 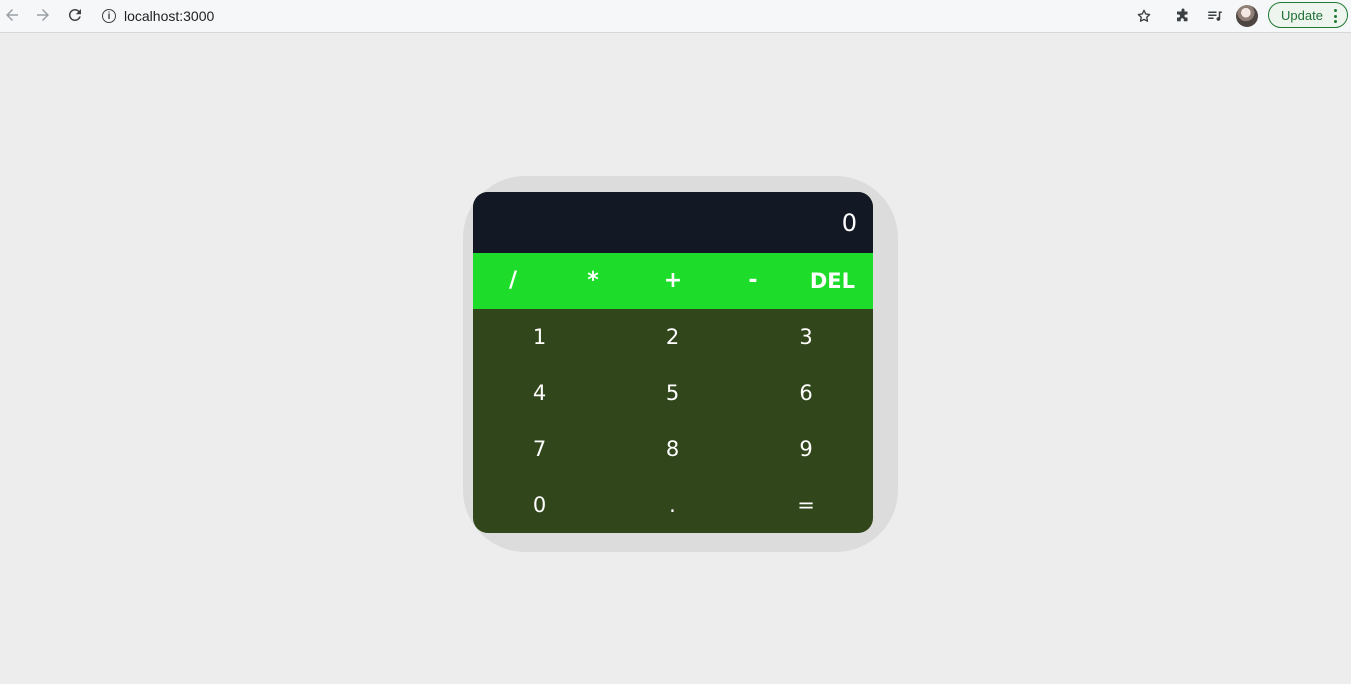 What do you see at coordinates (593, 281) in the screenshot?
I see `multiply-button: *` at bounding box center [593, 281].